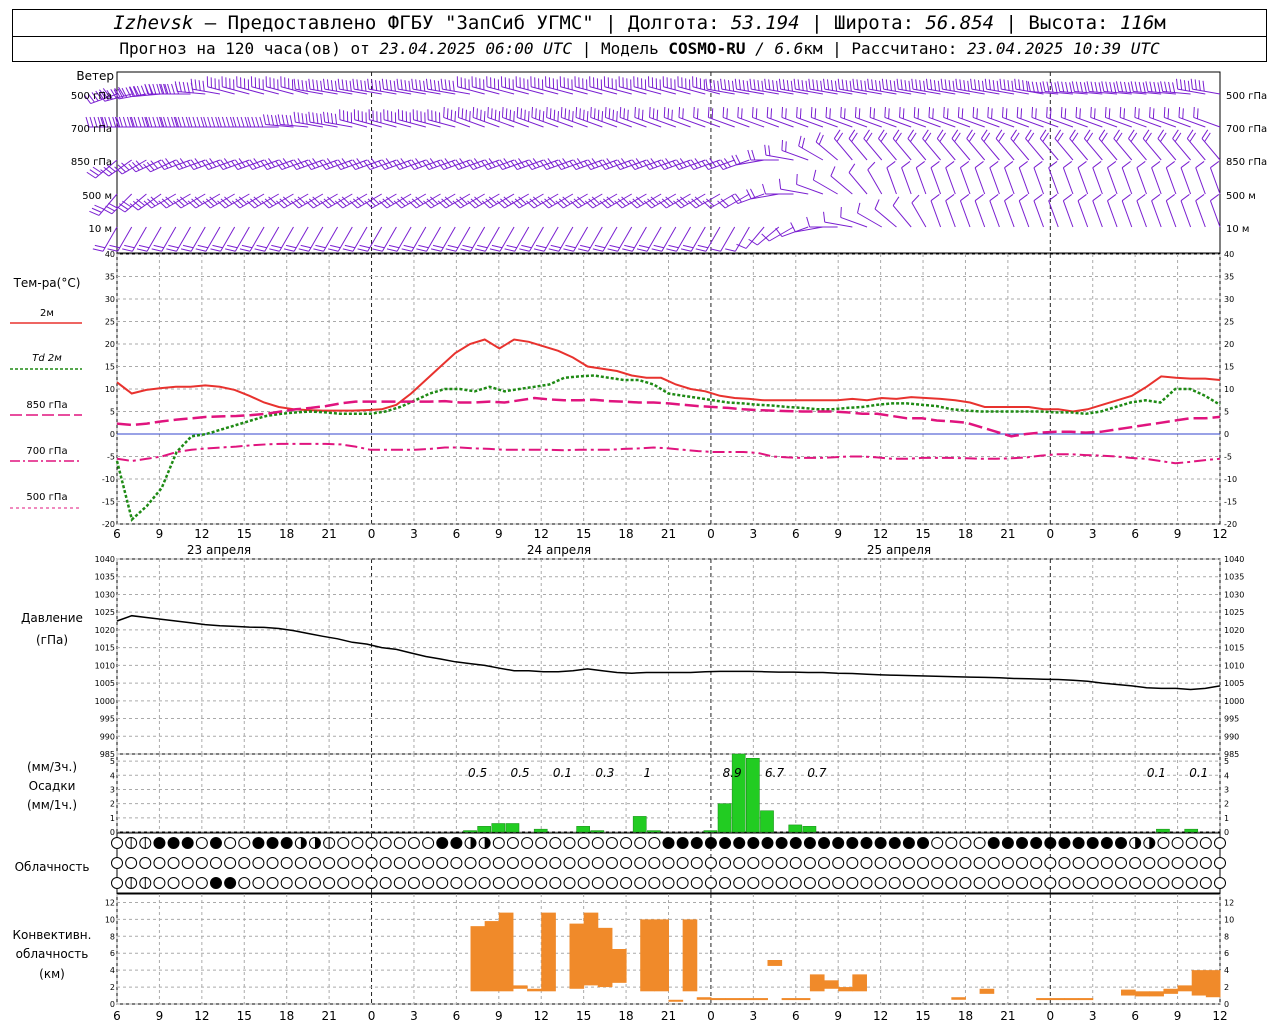 The width and height of the screenshot is (1280, 1024). What do you see at coordinates (112, 832) in the screenshot?
I see `precip-y-tick-left: 0` at bounding box center [112, 832].